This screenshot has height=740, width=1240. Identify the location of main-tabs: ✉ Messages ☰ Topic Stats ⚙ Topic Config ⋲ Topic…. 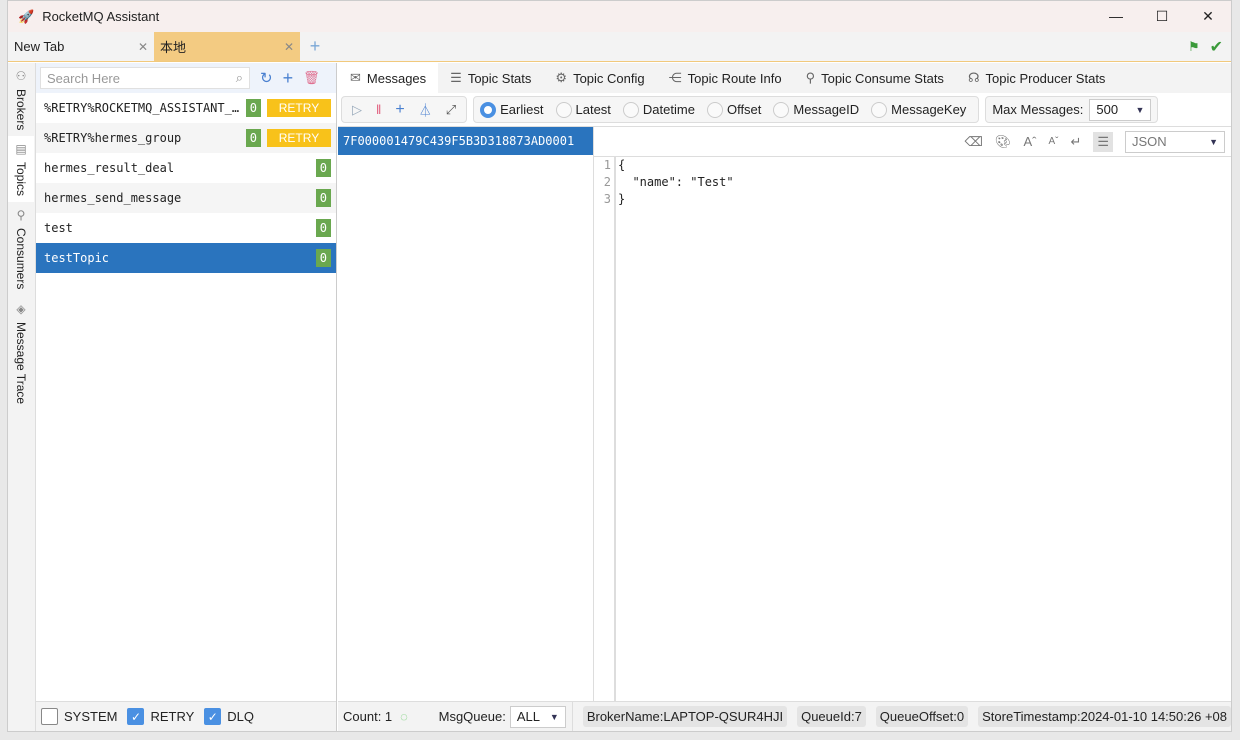
(784, 78).